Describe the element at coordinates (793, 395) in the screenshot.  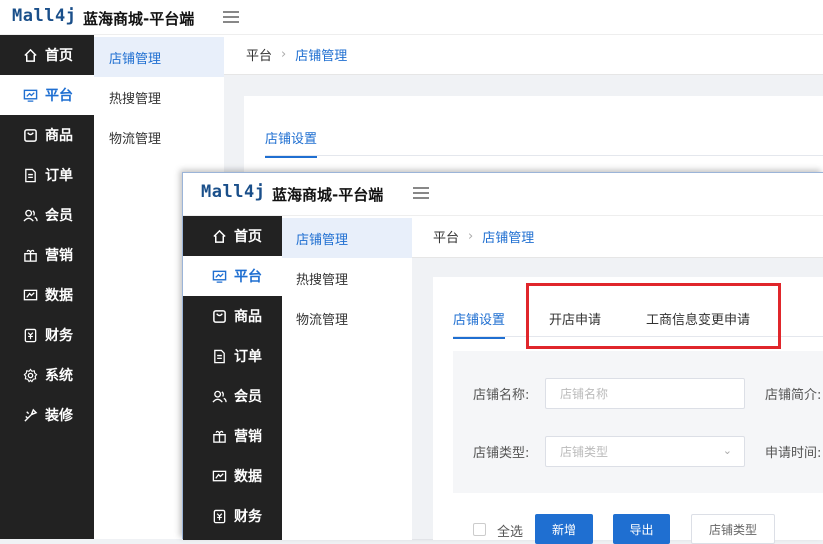
I see `shop-intro-label: 店铺简介:` at that location.